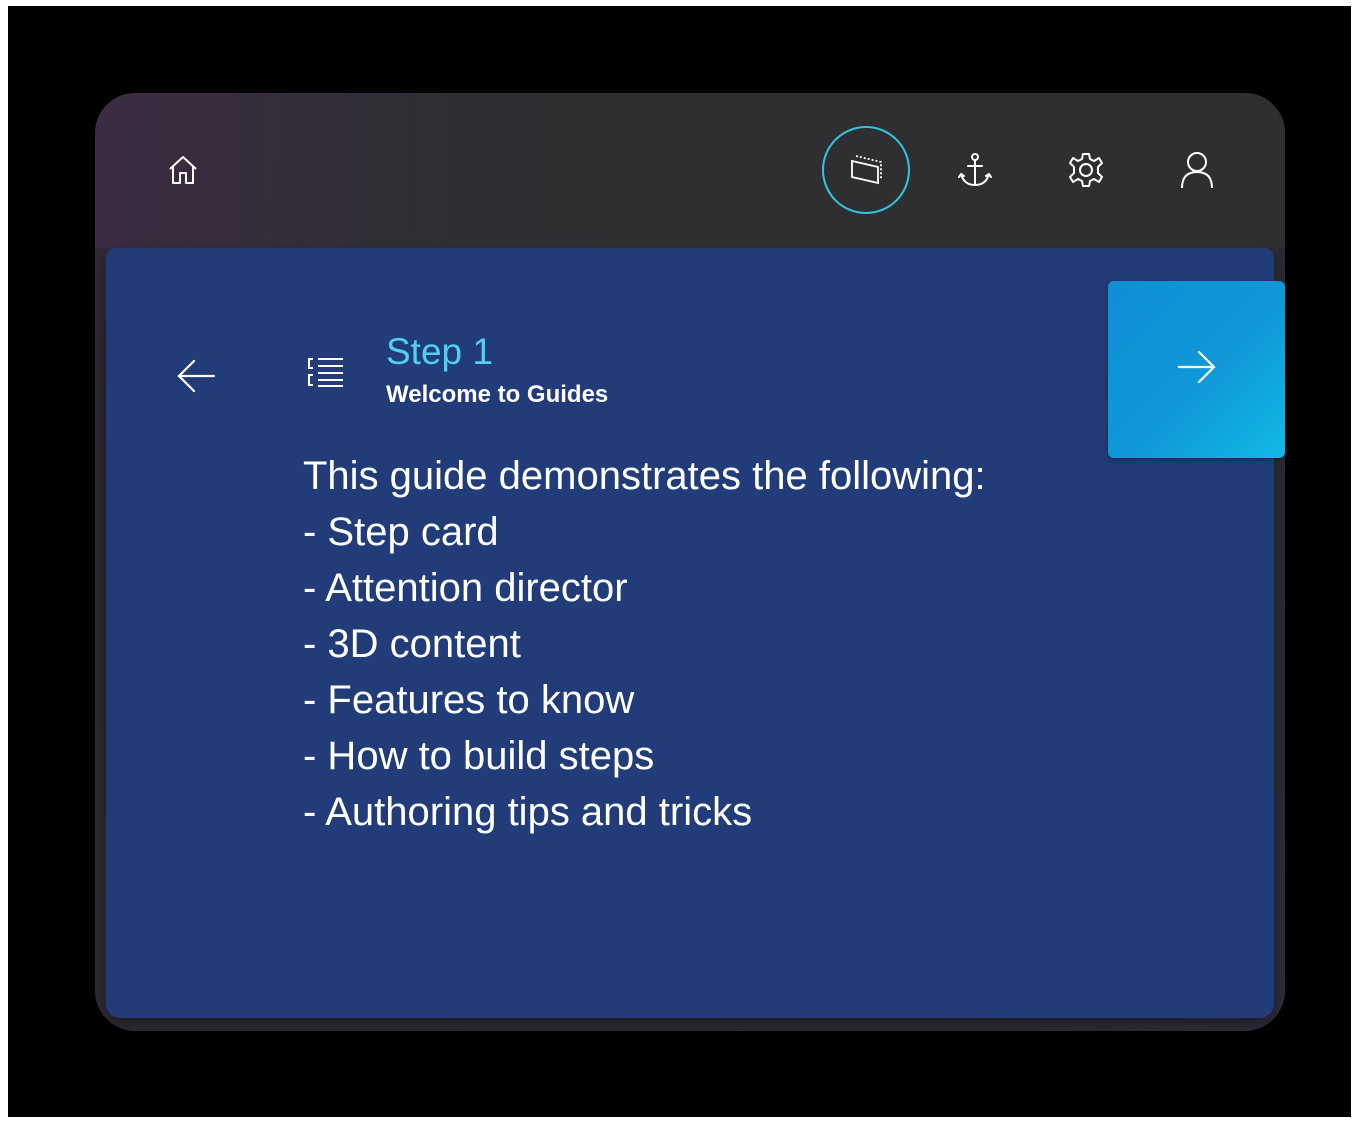 This screenshot has width=1359, height=1121. I want to click on body-line: This guide demonstrates the following:, so click(644, 476).